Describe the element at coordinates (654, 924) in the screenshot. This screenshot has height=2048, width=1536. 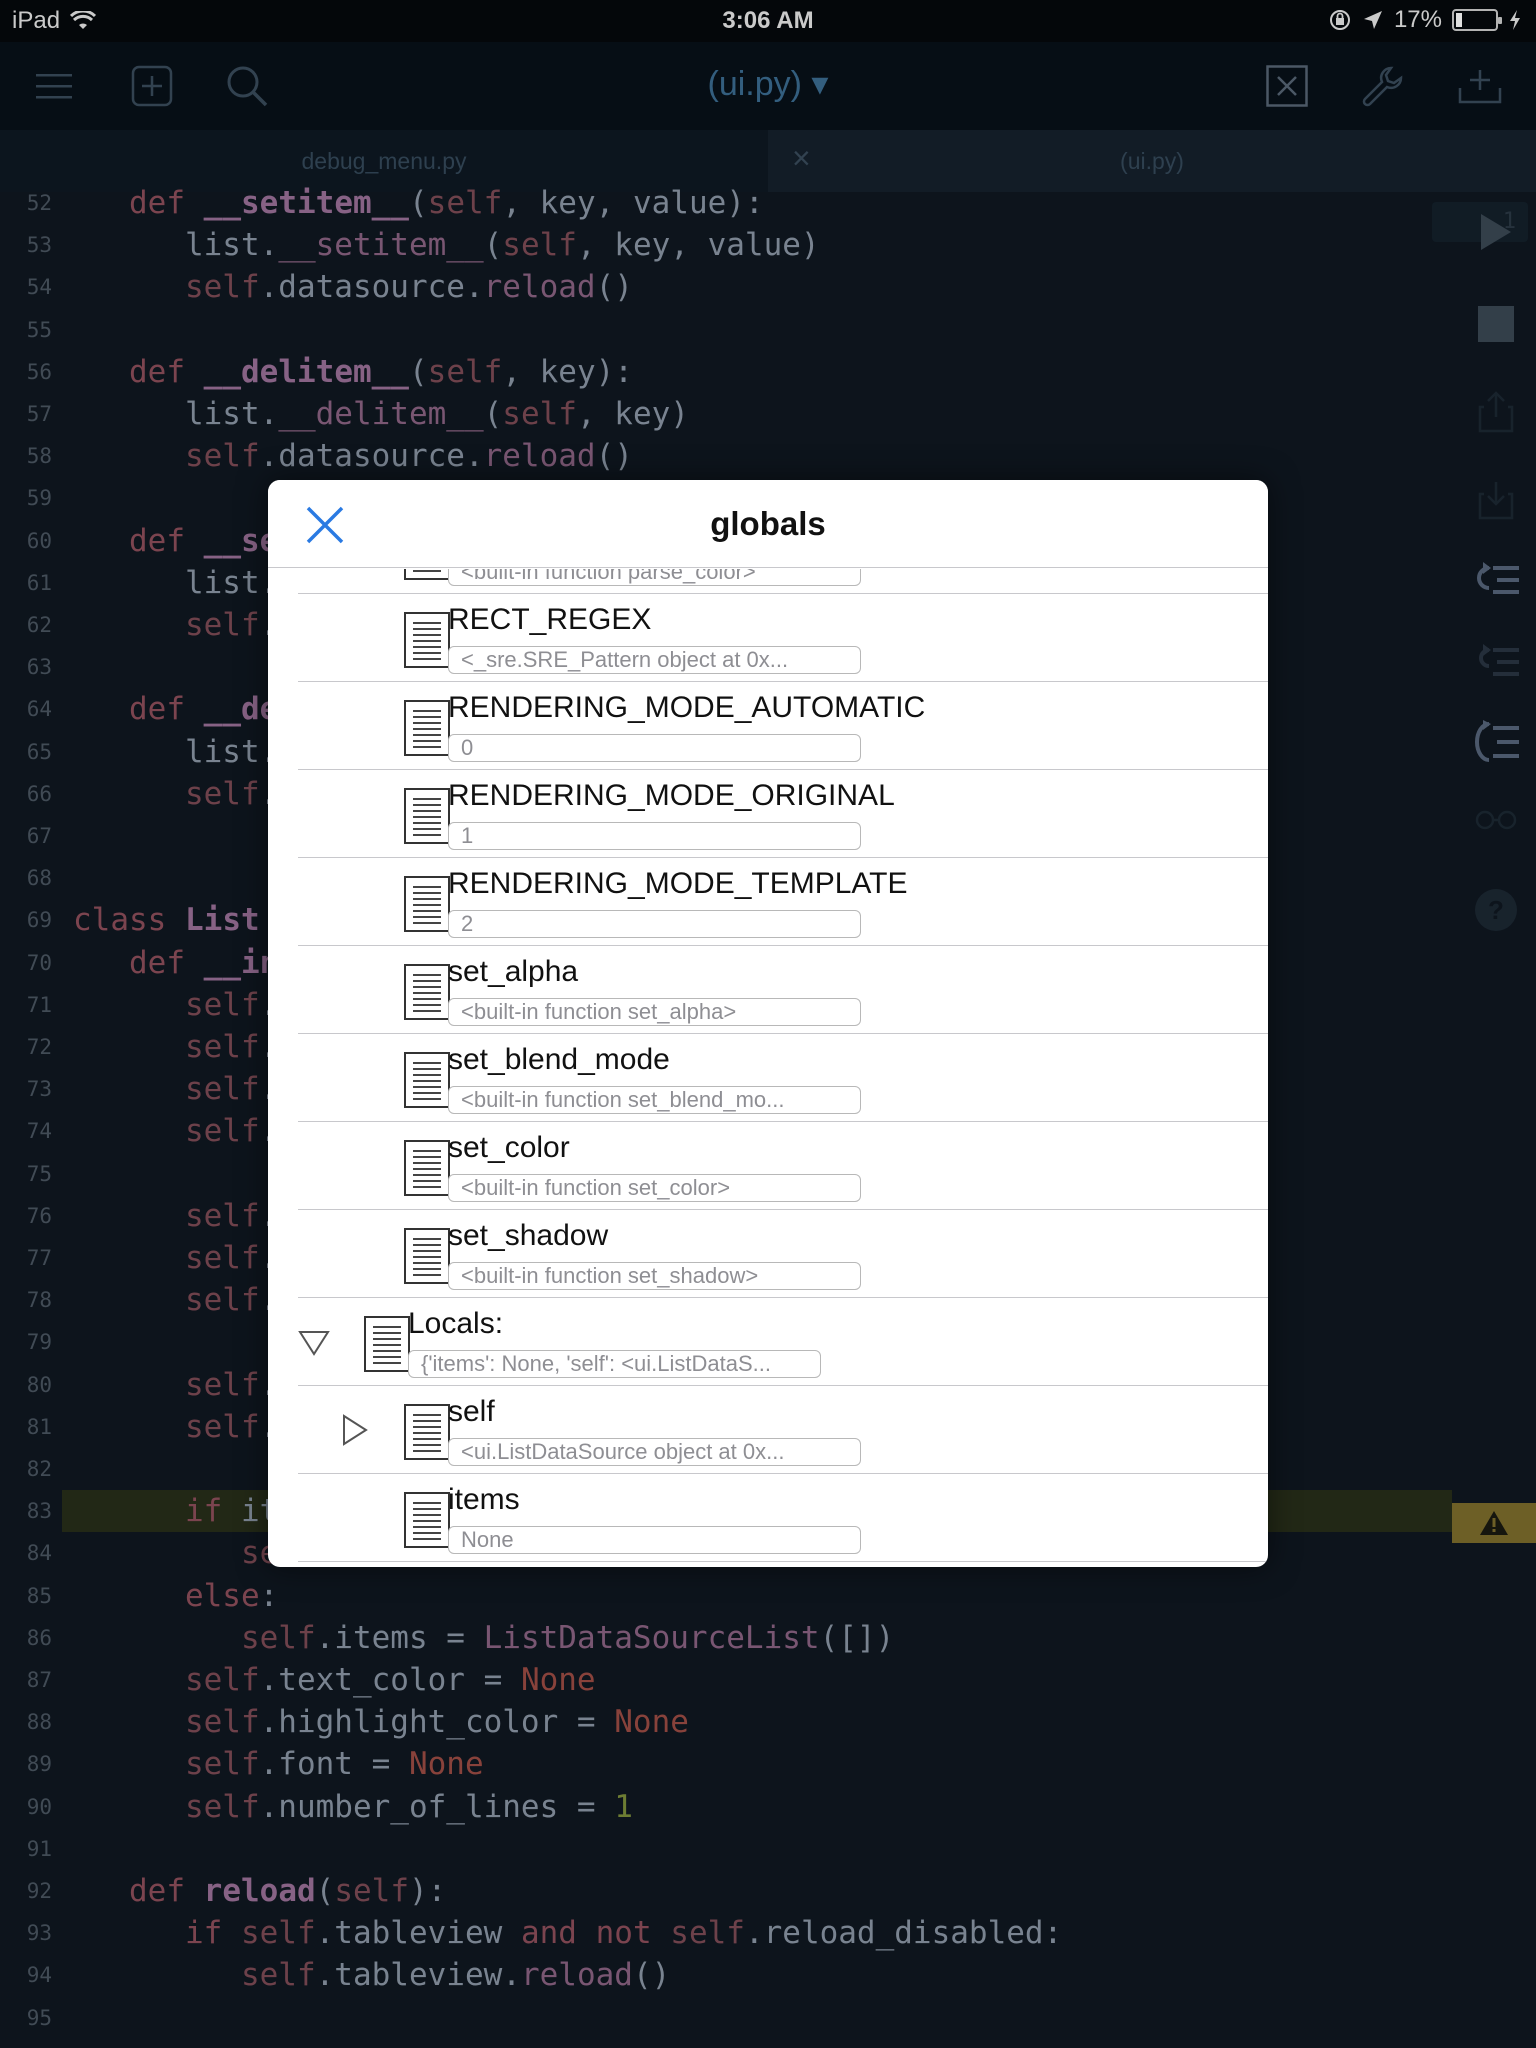
I see `variable-value-field: 2` at that location.